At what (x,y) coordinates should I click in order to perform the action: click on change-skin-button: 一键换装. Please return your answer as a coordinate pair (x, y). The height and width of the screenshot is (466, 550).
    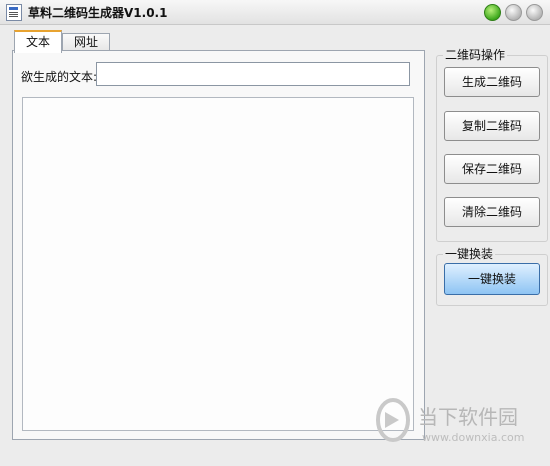
    Looking at the image, I should click on (492, 279).